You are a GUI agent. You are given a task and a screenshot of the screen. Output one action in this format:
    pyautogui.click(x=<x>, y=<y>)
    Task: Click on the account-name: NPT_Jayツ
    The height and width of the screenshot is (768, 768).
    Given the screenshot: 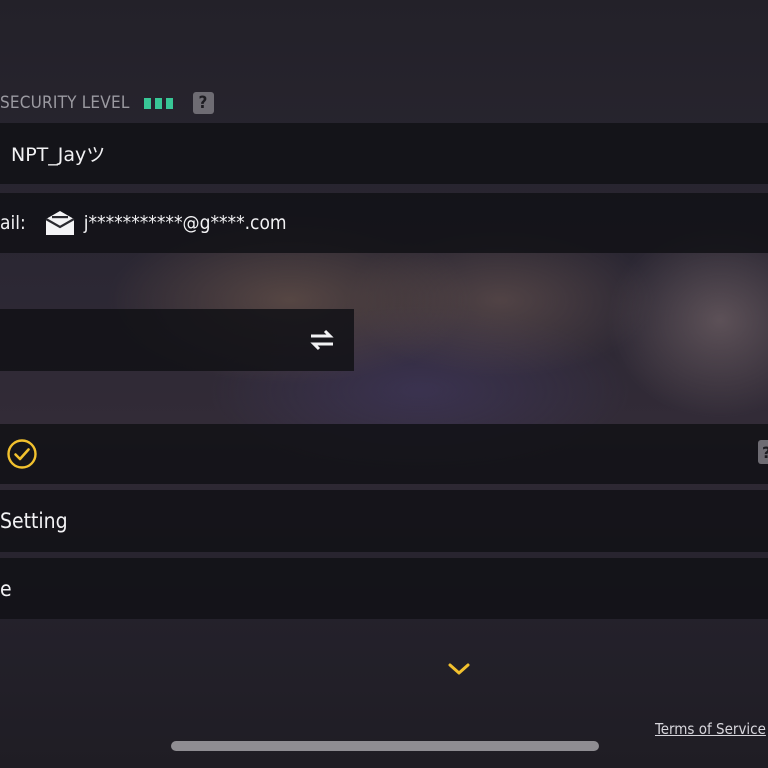 What is the action you would take?
    pyautogui.click(x=58, y=155)
    